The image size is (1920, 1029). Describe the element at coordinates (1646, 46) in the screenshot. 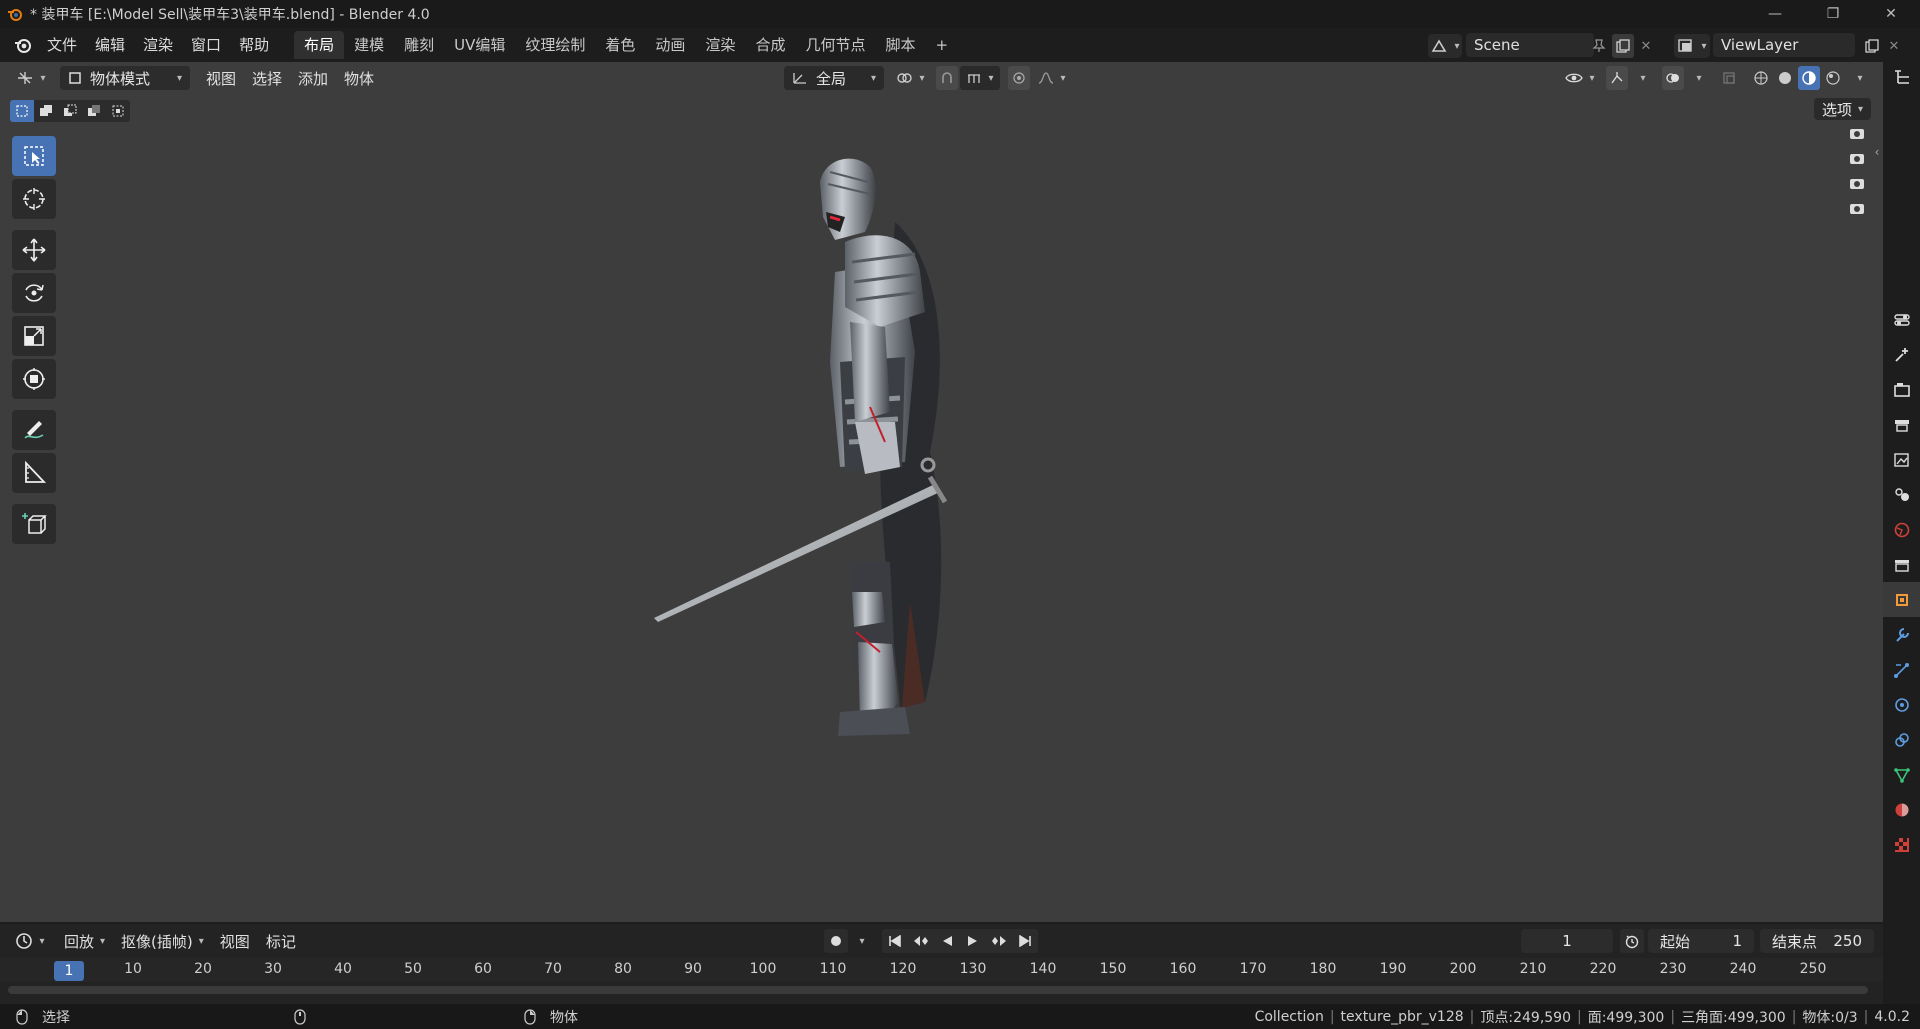

I see `delete-scene-icon: ✕` at that location.